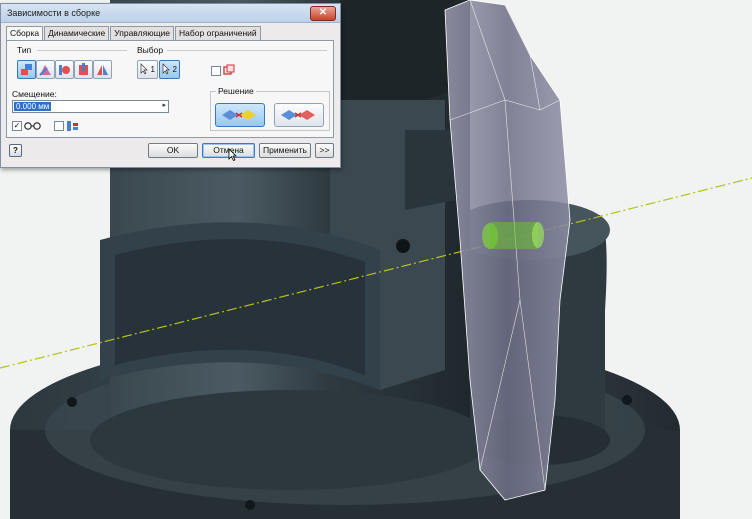 This screenshot has width=752, height=519. What do you see at coordinates (218, 33) in the screenshot?
I see `tab-constraint-set: Набор ограничений` at bounding box center [218, 33].